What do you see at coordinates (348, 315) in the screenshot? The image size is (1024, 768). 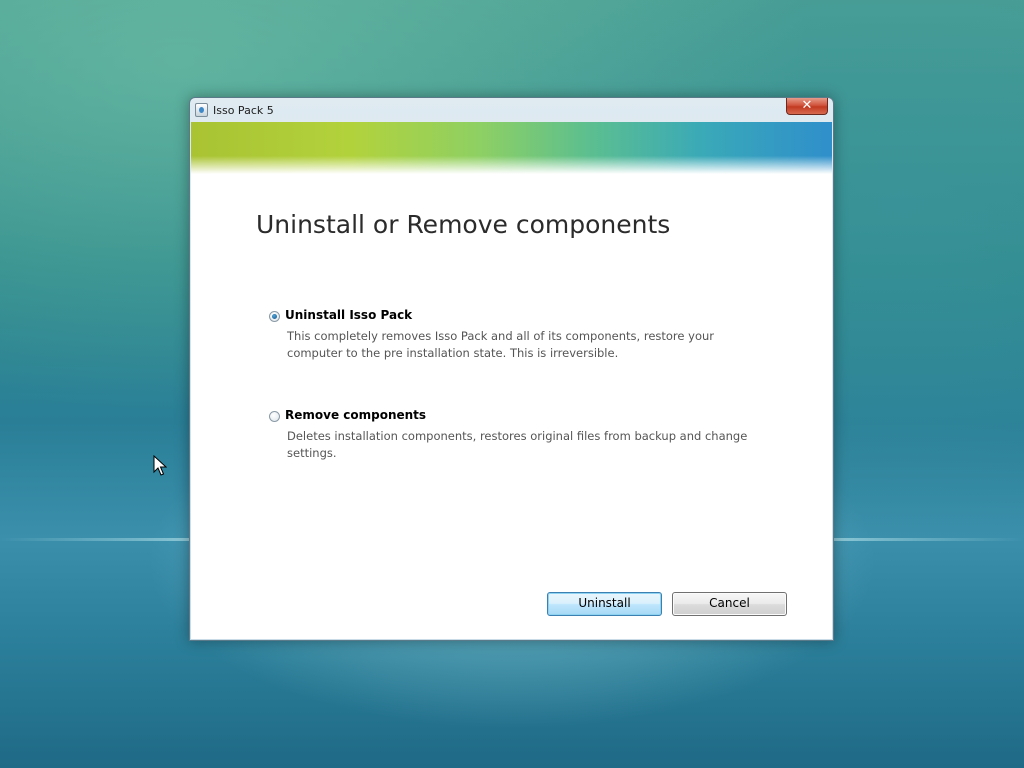 I see `uninstall-label: Uninstall Isso Pack` at bounding box center [348, 315].